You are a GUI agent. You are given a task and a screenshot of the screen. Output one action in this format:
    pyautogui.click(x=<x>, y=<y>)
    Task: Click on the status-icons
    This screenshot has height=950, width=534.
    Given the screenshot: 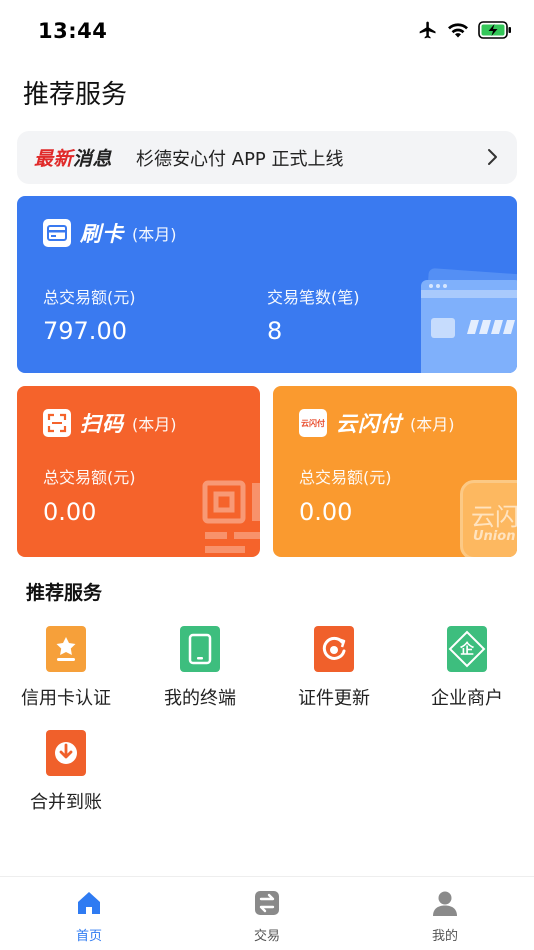 What is the action you would take?
    pyautogui.click(x=465, y=30)
    